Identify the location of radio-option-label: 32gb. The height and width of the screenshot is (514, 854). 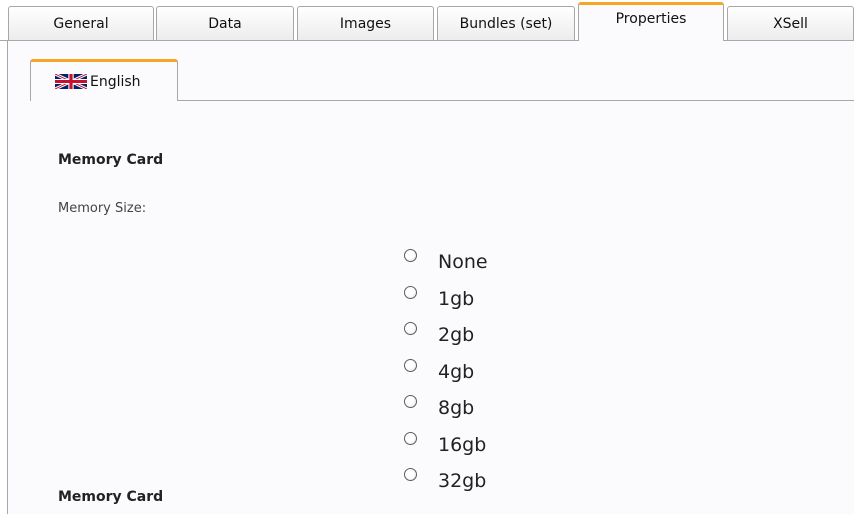
(462, 481).